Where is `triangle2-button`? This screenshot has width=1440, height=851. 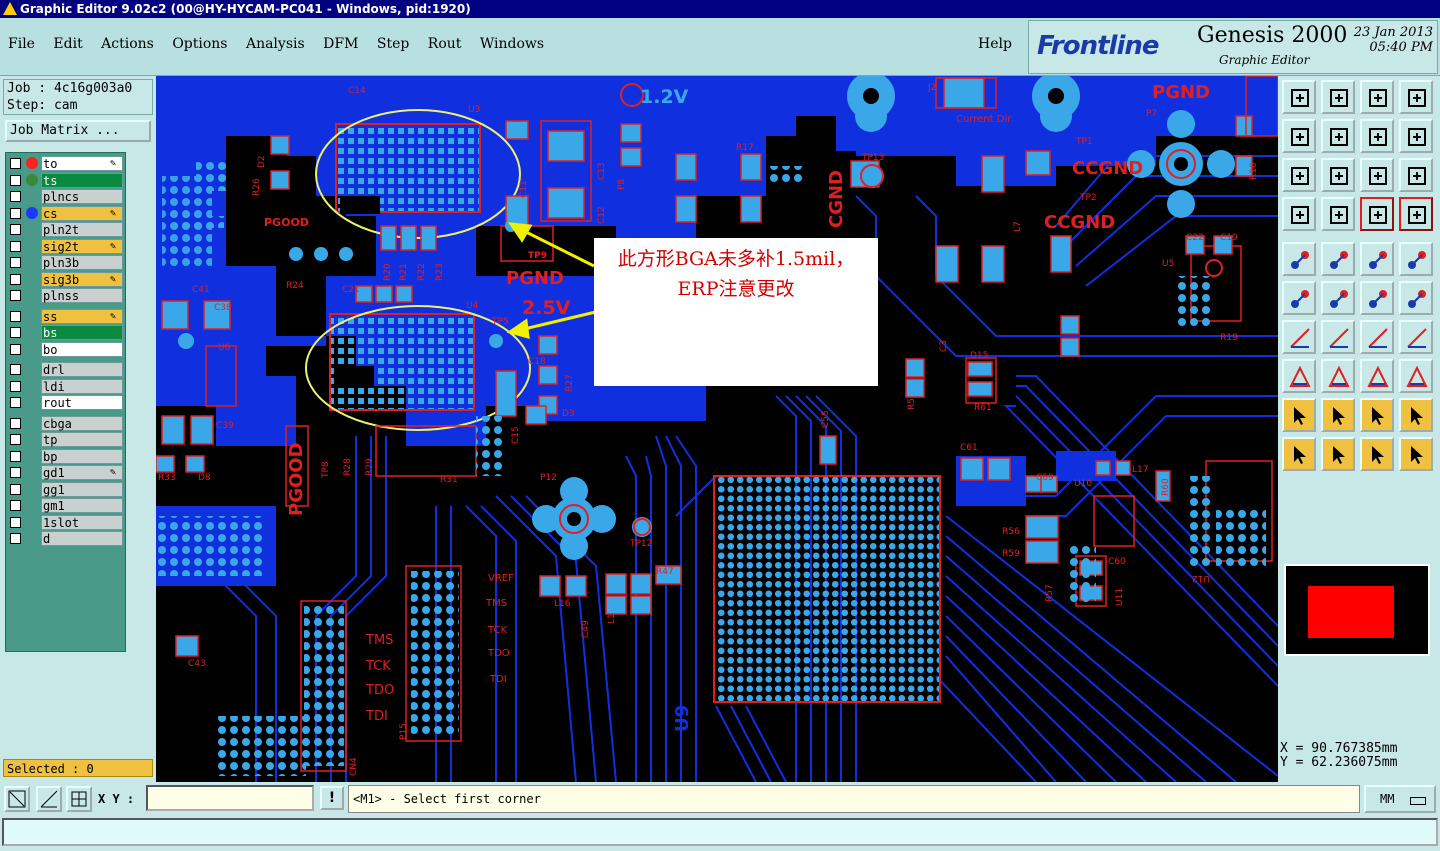 triangle2-button is located at coordinates (1338, 415).